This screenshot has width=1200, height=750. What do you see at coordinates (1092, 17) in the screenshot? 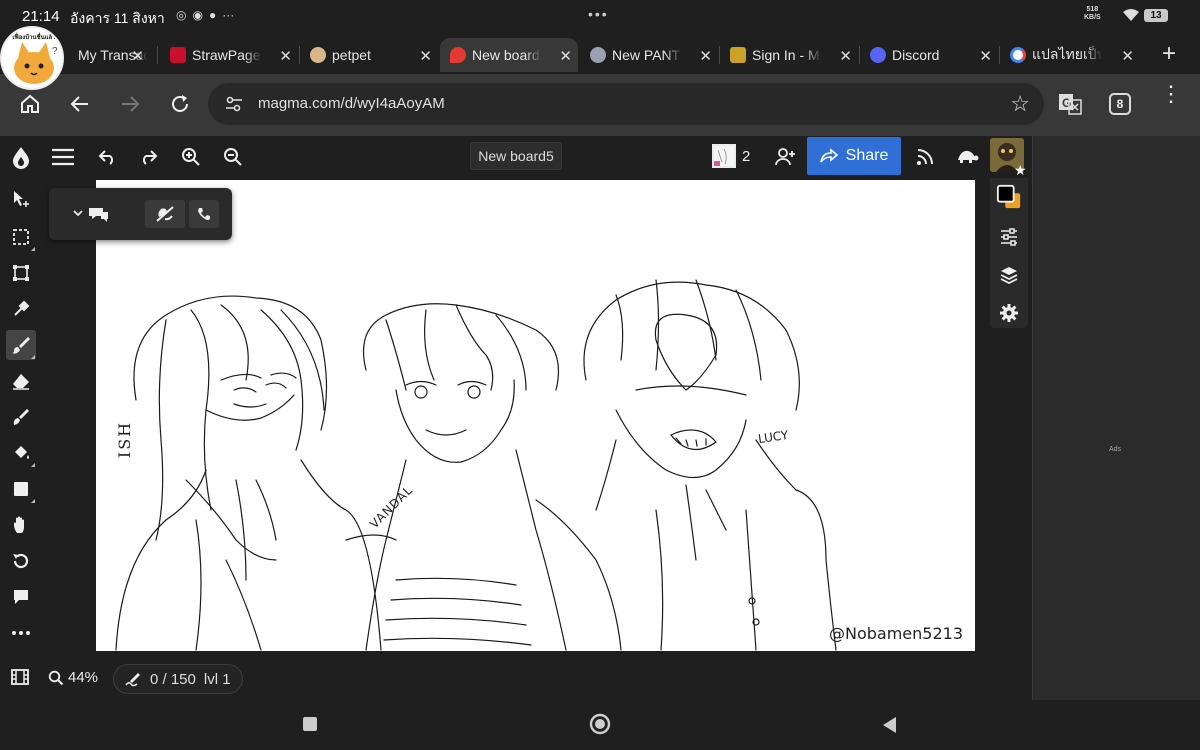
I see `network-speed-unit: KB/S` at bounding box center [1092, 17].